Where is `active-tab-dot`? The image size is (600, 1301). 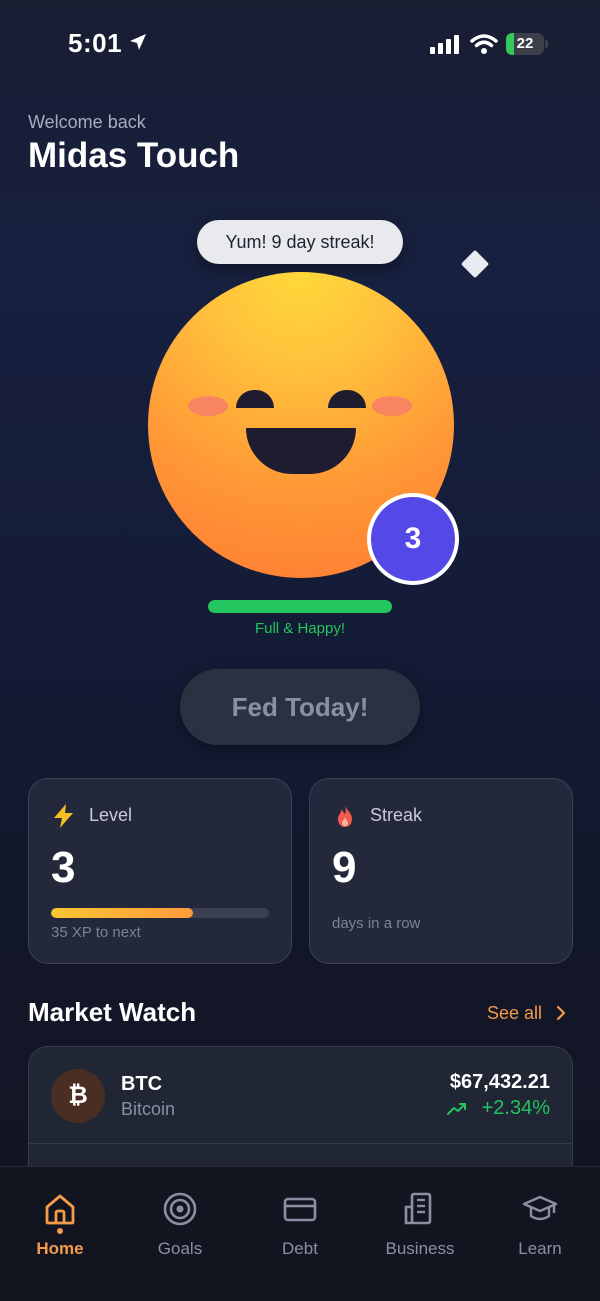
active-tab-dot is located at coordinates (60, 1231).